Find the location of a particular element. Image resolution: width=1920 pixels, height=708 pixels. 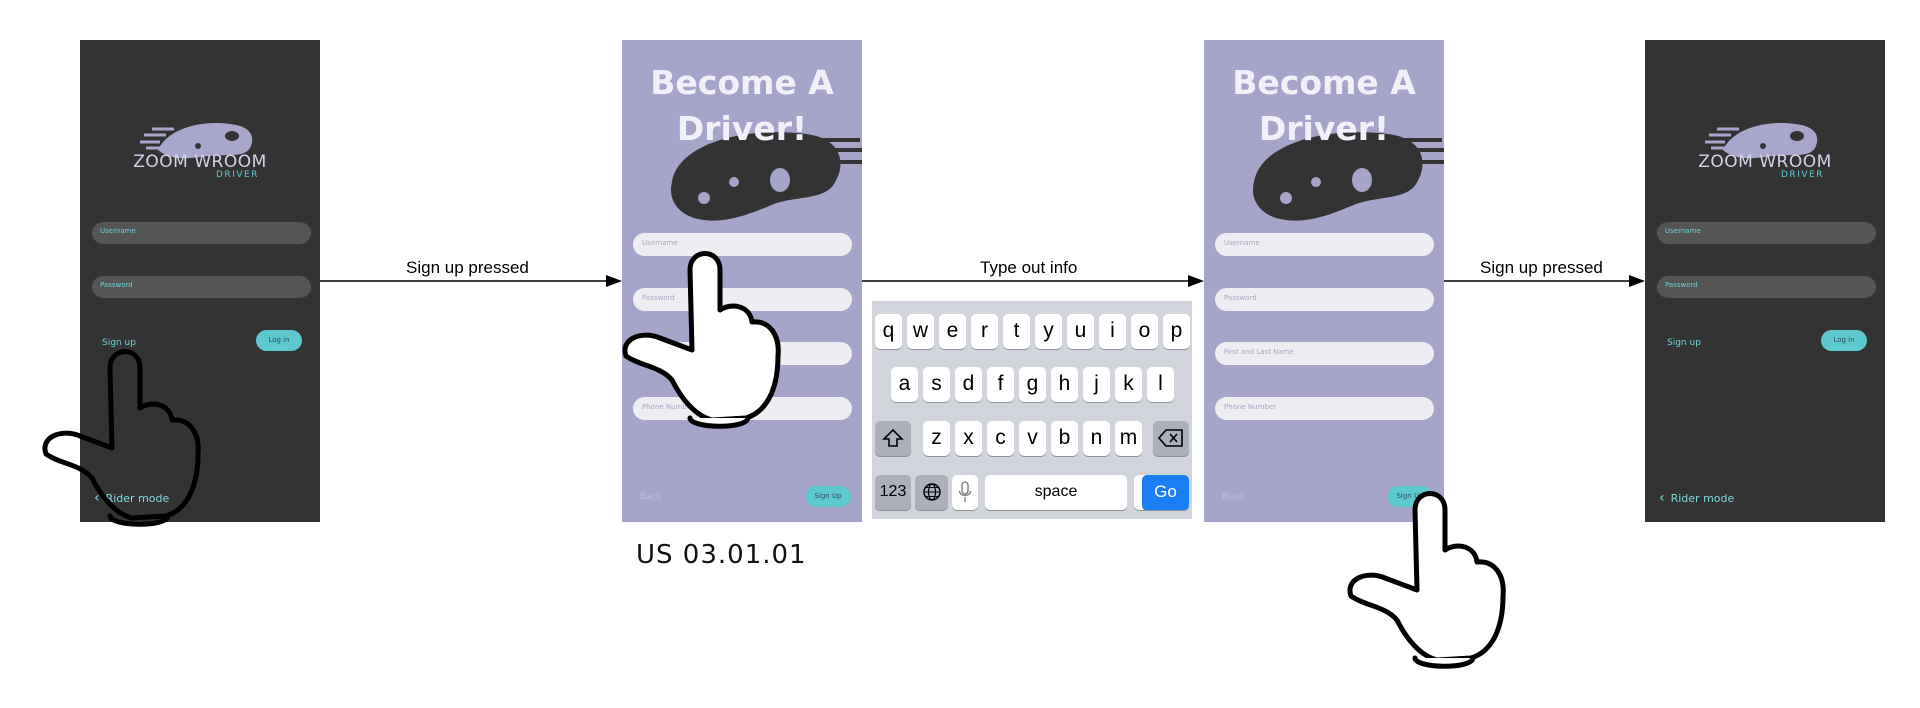

key-k: k is located at coordinates (1128, 384).